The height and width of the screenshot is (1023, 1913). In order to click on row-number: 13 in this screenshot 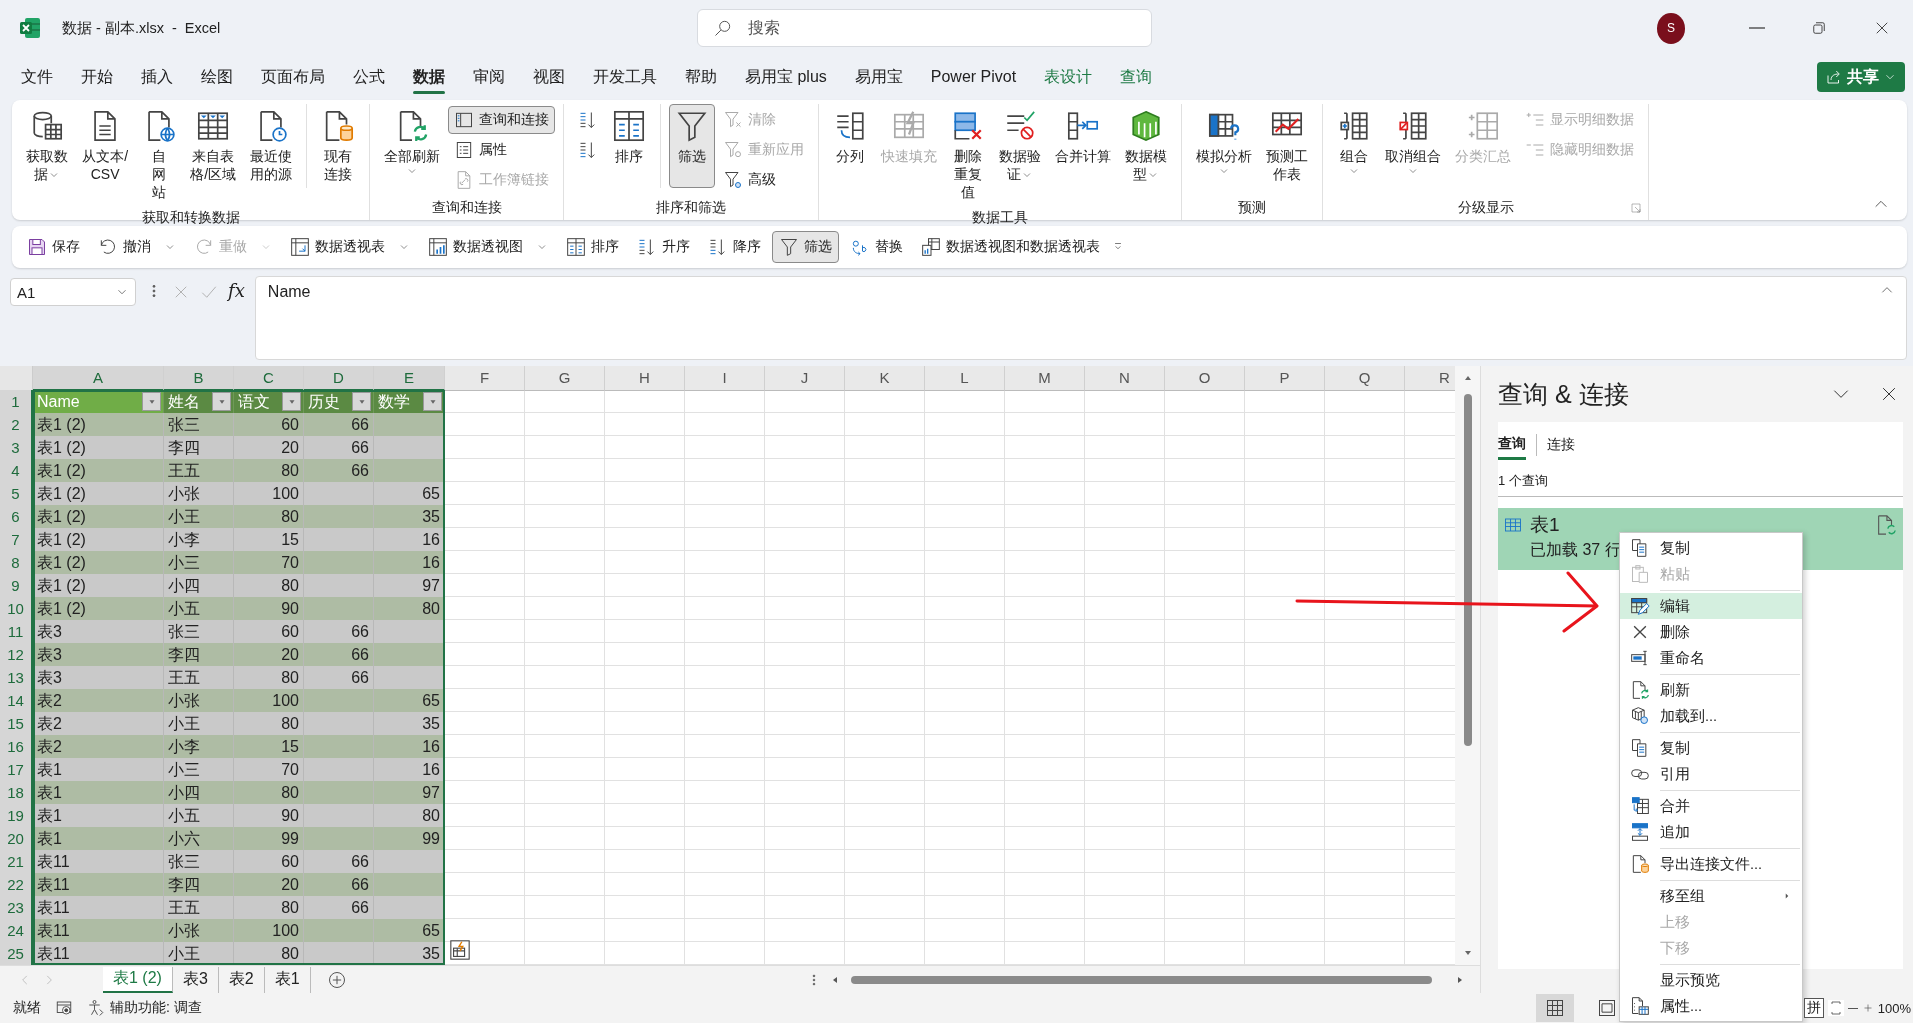, I will do `click(16, 678)`.